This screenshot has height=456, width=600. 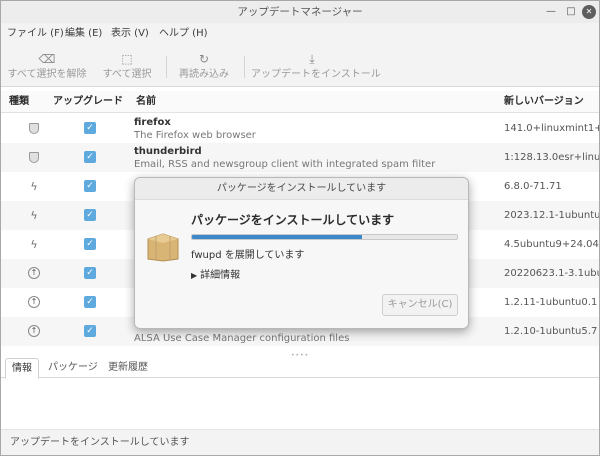 I want to click on minimize-icon: —, so click(x=551, y=12).